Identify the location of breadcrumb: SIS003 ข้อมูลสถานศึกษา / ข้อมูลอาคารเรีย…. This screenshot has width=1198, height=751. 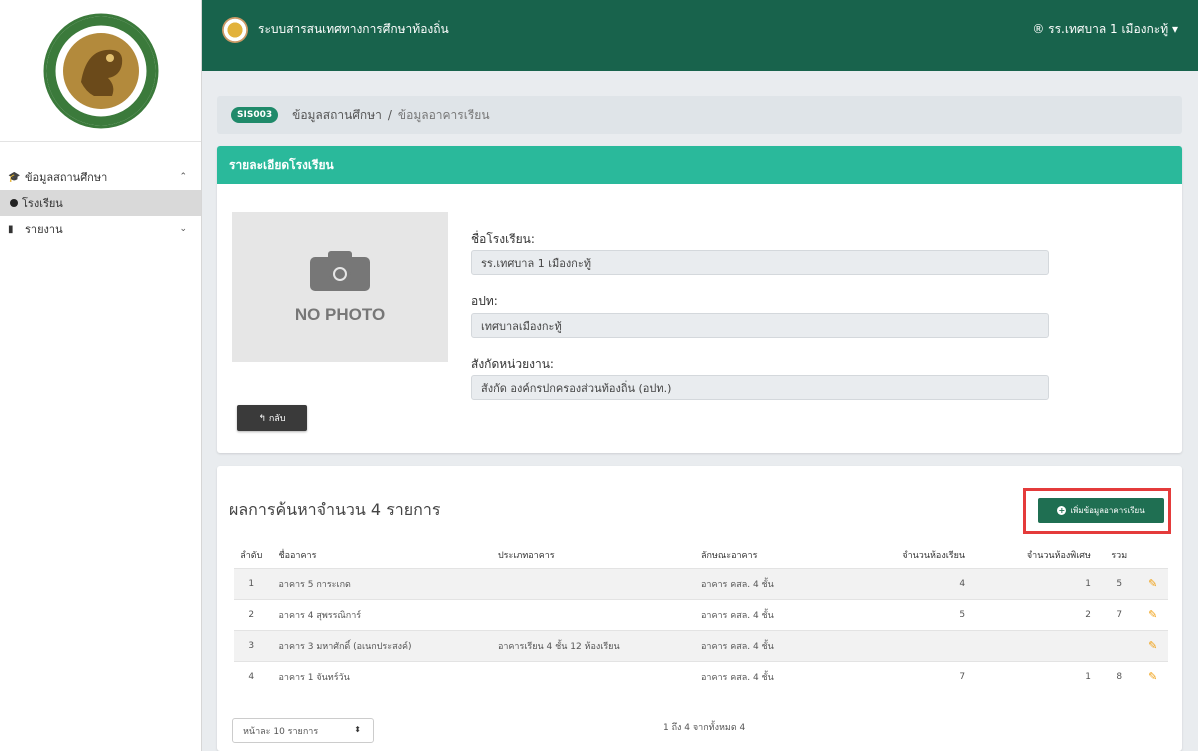
(699, 115).